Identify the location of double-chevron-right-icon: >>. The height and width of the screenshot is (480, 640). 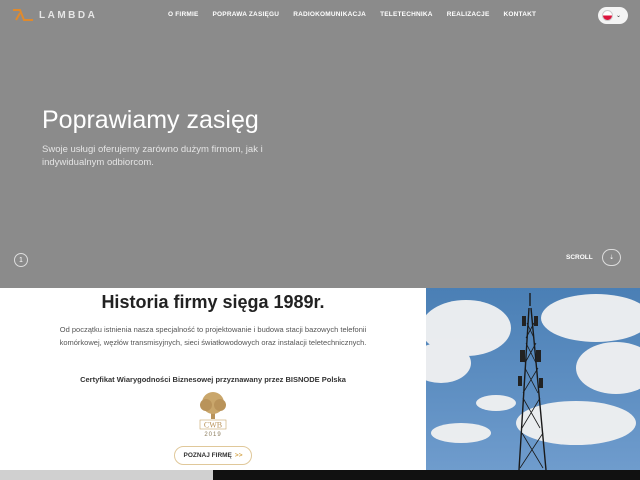
(238, 455).